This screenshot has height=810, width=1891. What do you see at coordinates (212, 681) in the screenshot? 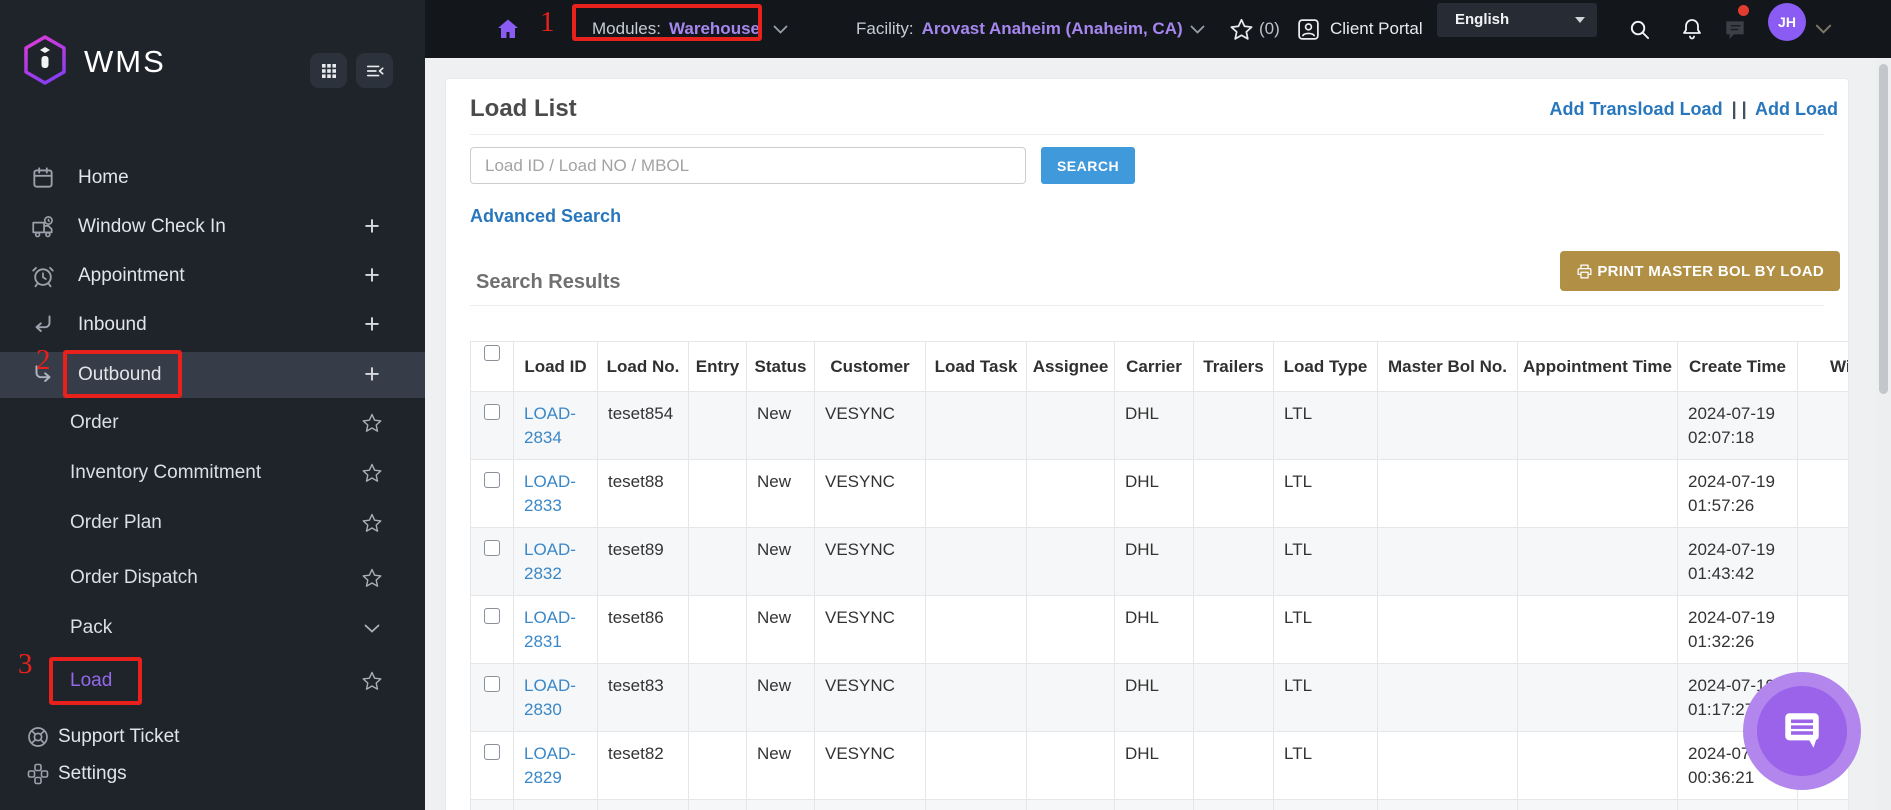
I see `sidebar-subitem-load: Load` at bounding box center [212, 681].